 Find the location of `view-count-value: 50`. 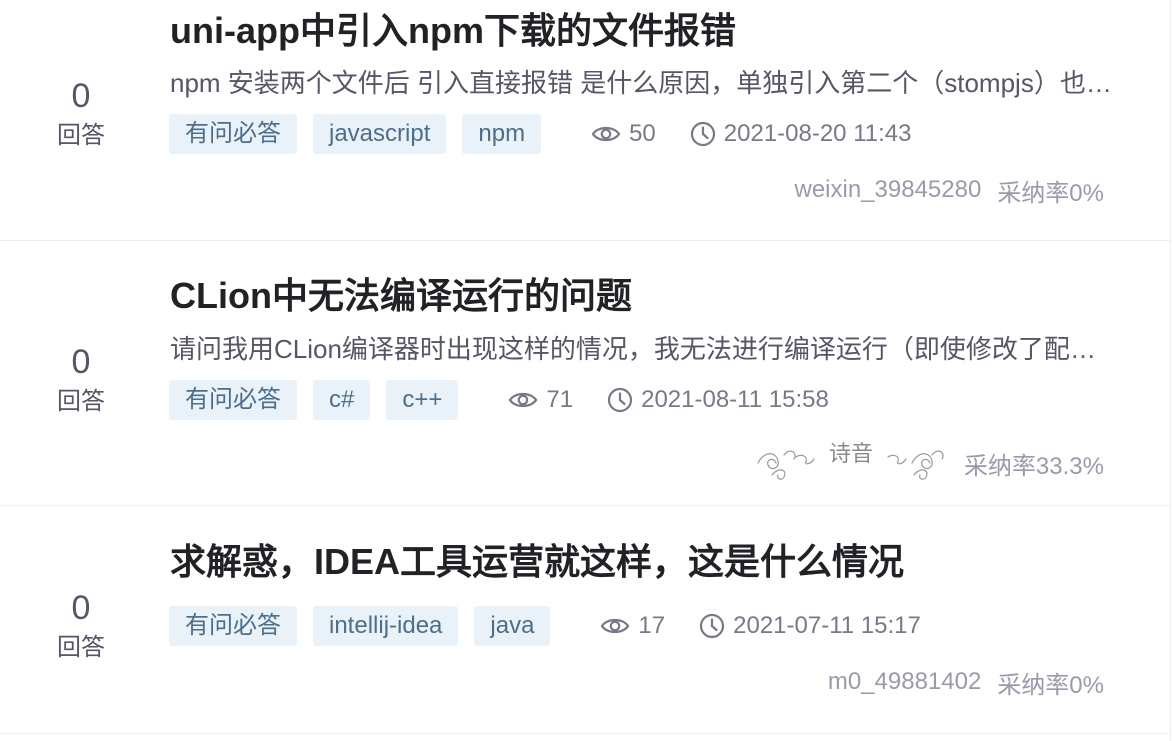

view-count-value: 50 is located at coordinates (642, 133).